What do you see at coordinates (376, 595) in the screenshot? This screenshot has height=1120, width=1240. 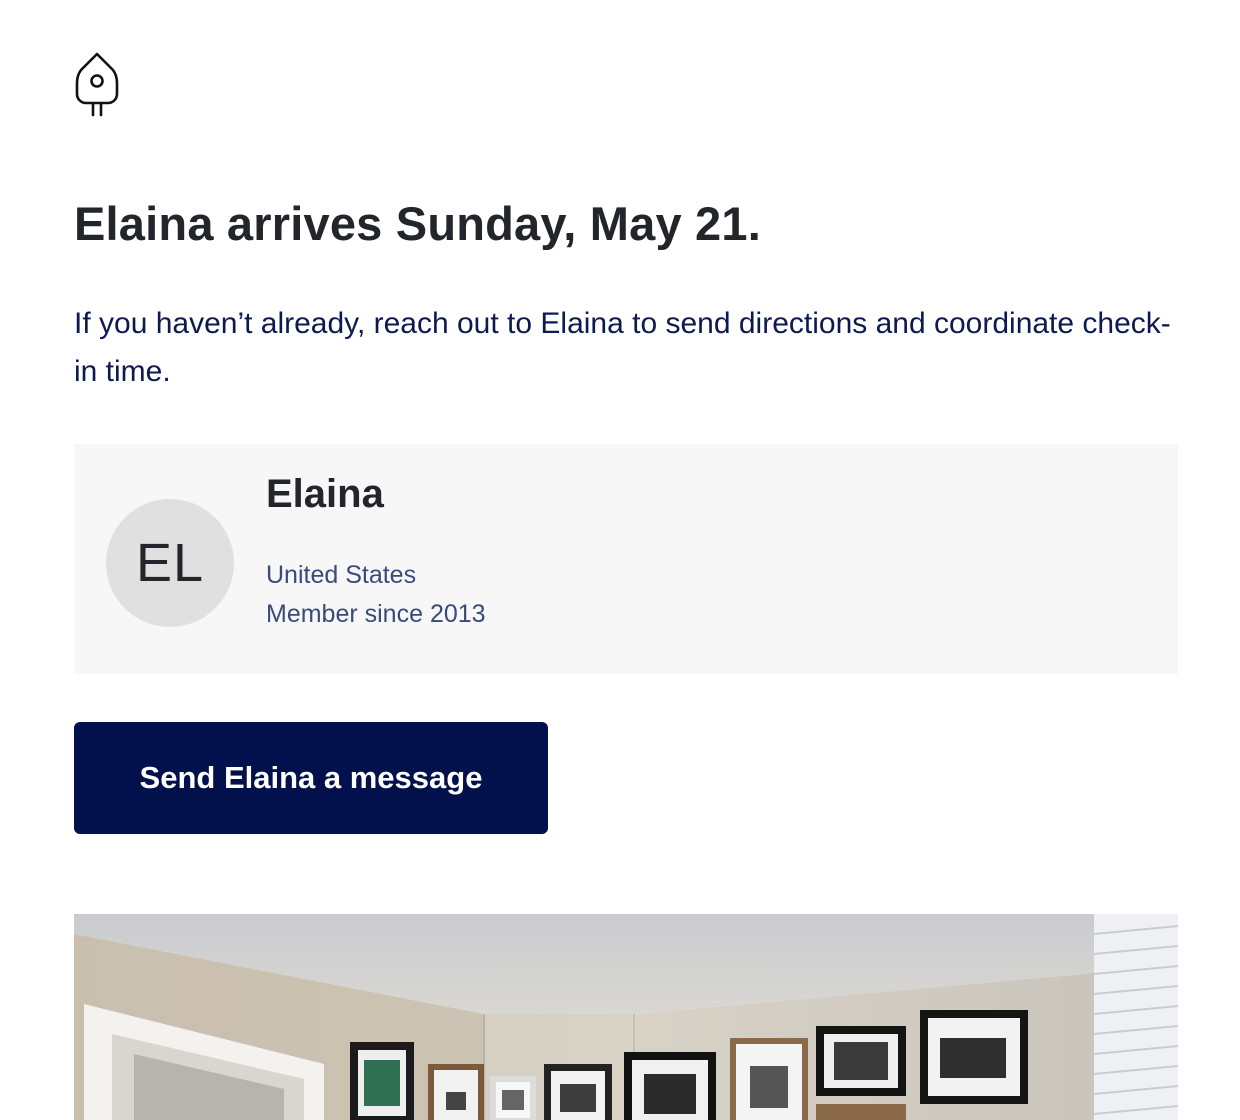 I see `guest-meta: United States Member since 2013` at bounding box center [376, 595].